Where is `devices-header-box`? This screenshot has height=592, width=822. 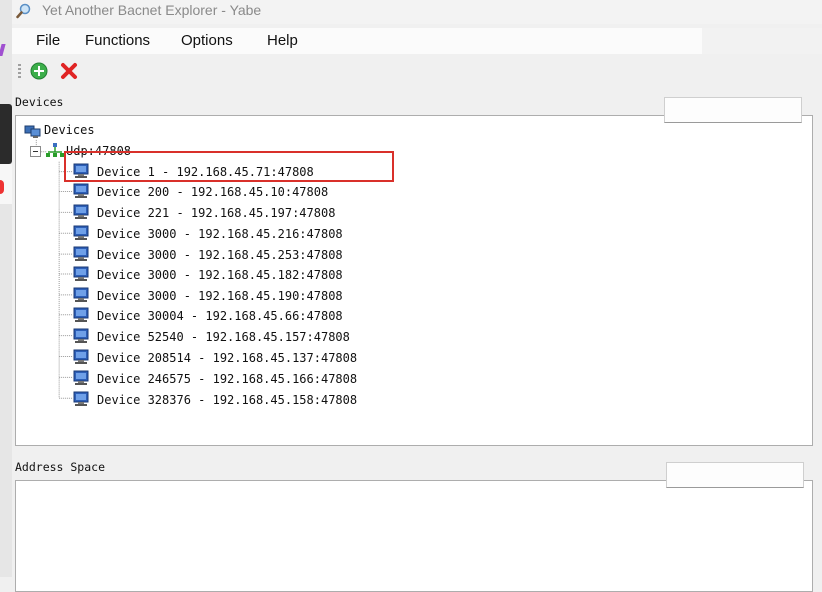
devices-header-box is located at coordinates (733, 110).